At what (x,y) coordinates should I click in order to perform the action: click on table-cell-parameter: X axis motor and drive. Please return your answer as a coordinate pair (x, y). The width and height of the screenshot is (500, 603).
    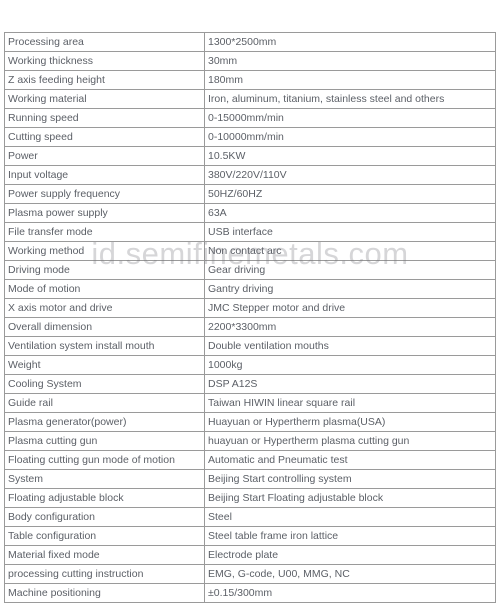
    Looking at the image, I should click on (104, 308).